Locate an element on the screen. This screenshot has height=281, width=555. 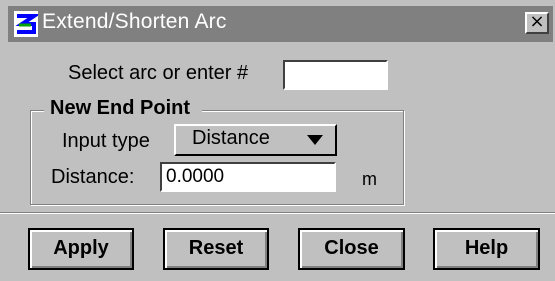
chevron-down-icon is located at coordinates (315, 140).